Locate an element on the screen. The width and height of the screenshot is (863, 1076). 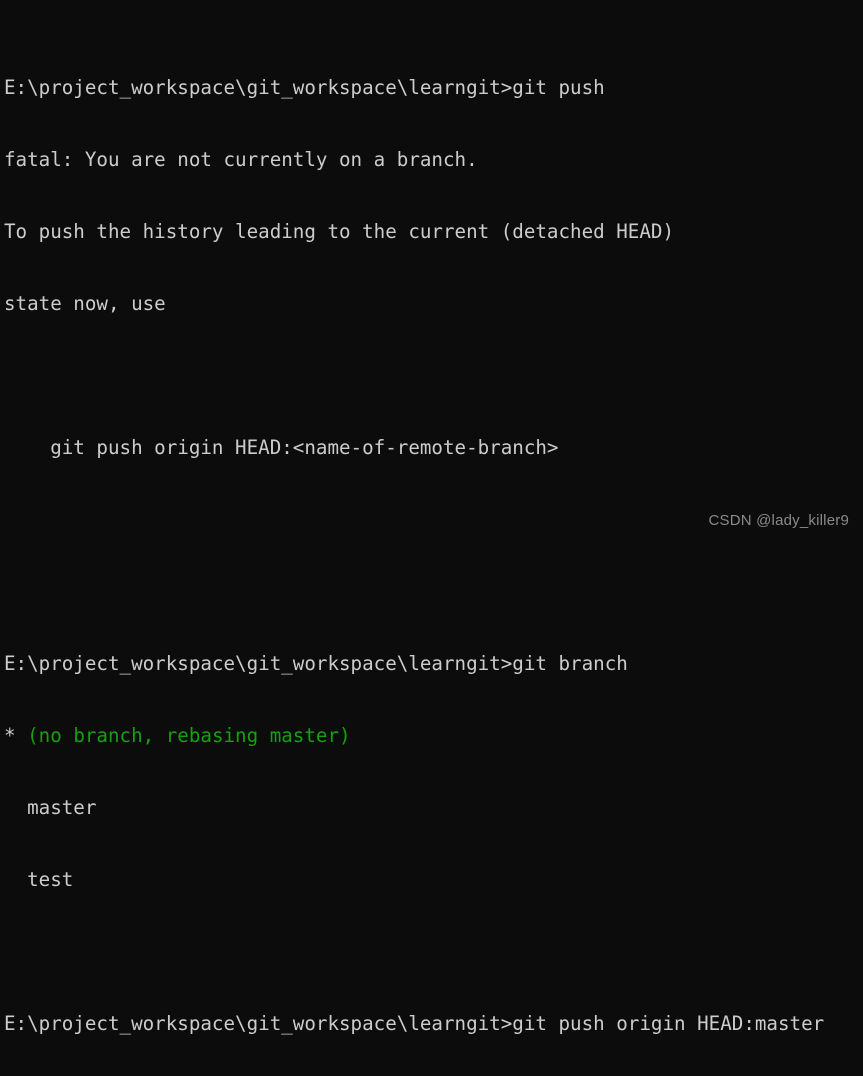
branch-name-detached: (no branch, rebasing master) is located at coordinates (189, 735).